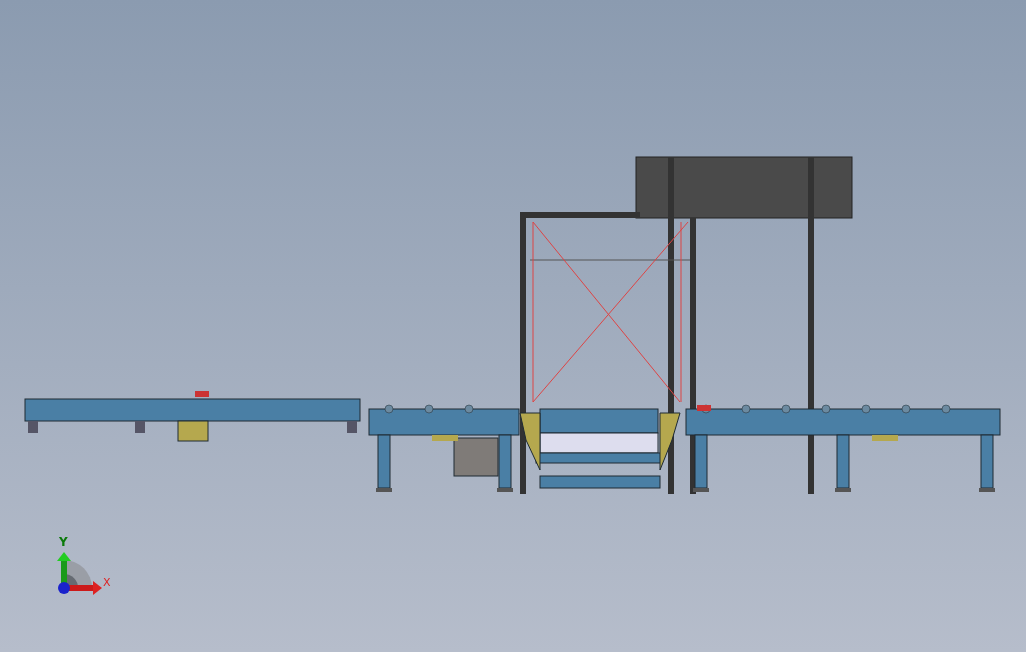 The height and width of the screenshot is (652, 1026). What do you see at coordinates (107, 582) in the screenshot?
I see `x-axis-label: X` at bounding box center [107, 582].